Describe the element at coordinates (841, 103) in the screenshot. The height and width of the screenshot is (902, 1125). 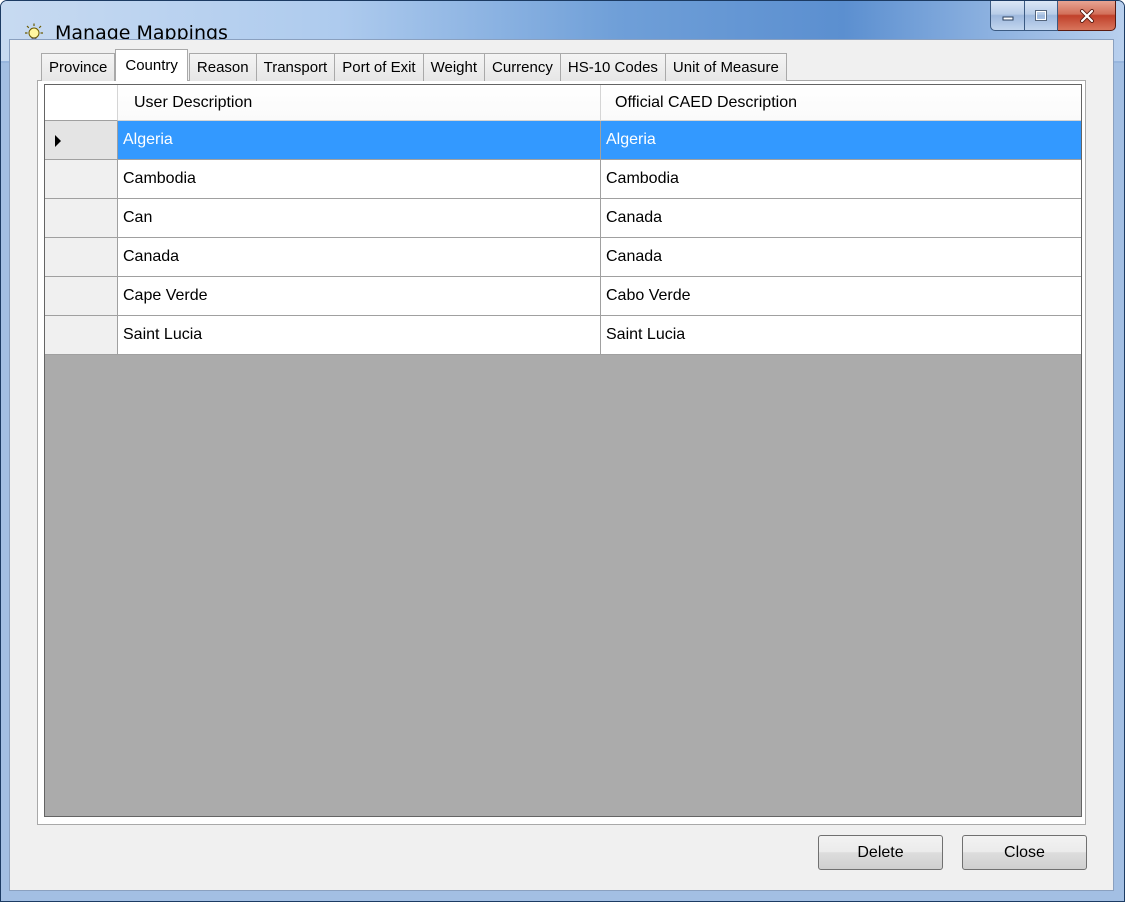
I see `column-header-official-caed-description: Official CAED Description` at that location.